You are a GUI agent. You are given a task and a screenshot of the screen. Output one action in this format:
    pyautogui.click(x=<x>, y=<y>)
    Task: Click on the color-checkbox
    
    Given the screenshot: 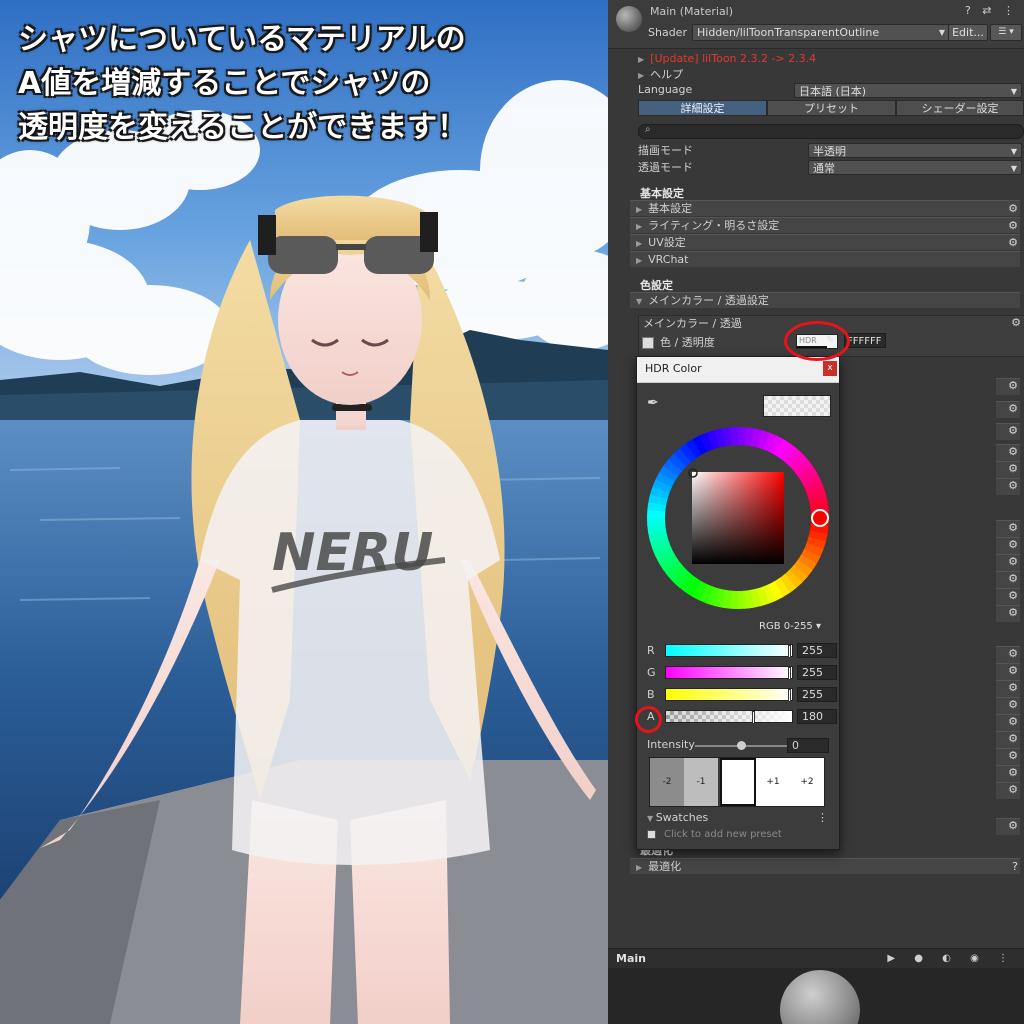 What is the action you would take?
    pyautogui.click(x=648, y=343)
    